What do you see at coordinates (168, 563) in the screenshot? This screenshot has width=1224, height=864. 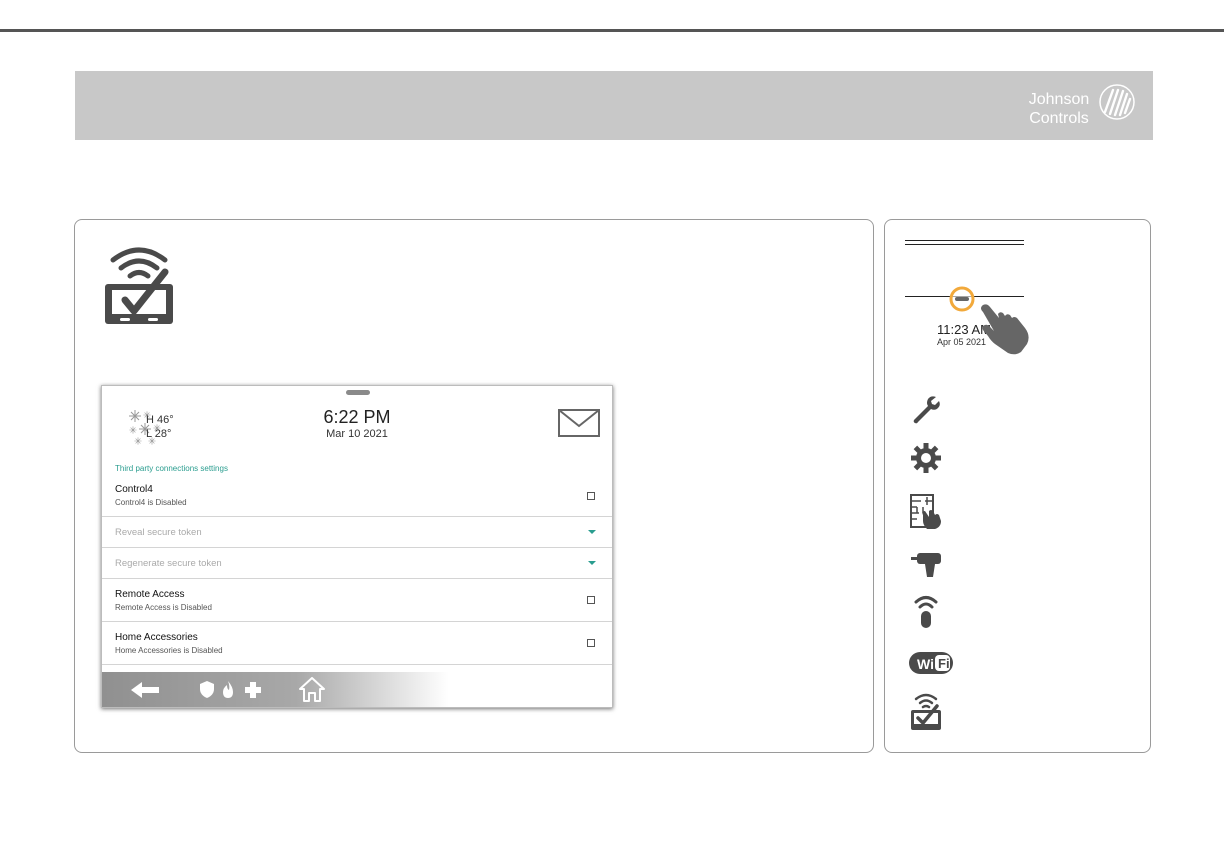 I see `setting-title: Regenerate secure token` at bounding box center [168, 563].